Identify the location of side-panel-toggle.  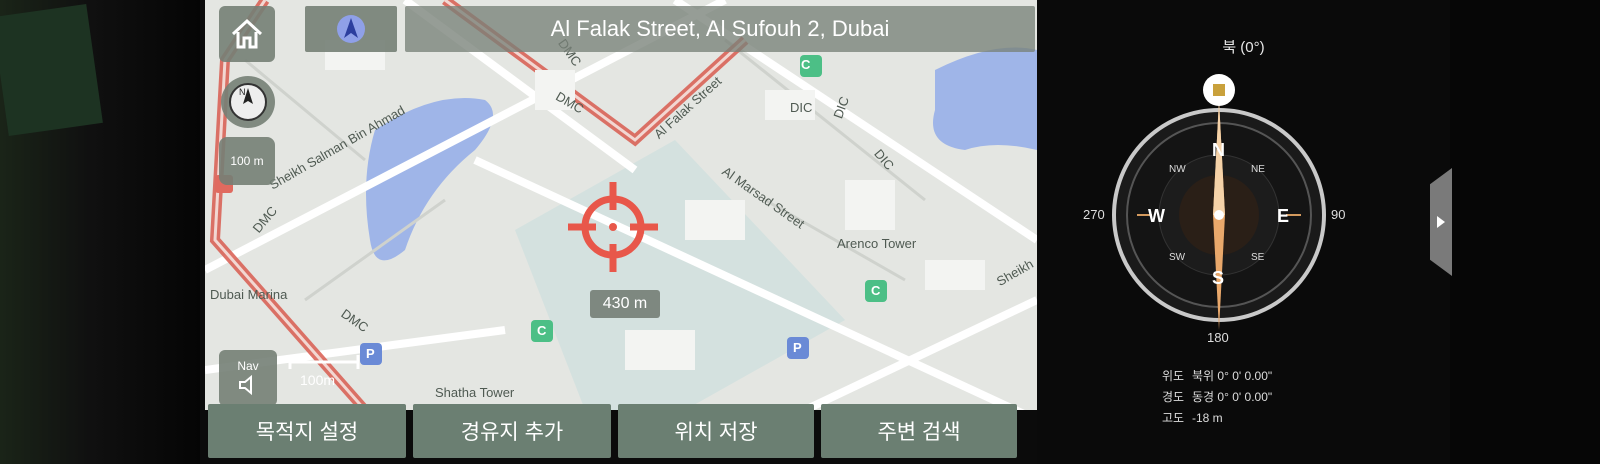
(1441, 222).